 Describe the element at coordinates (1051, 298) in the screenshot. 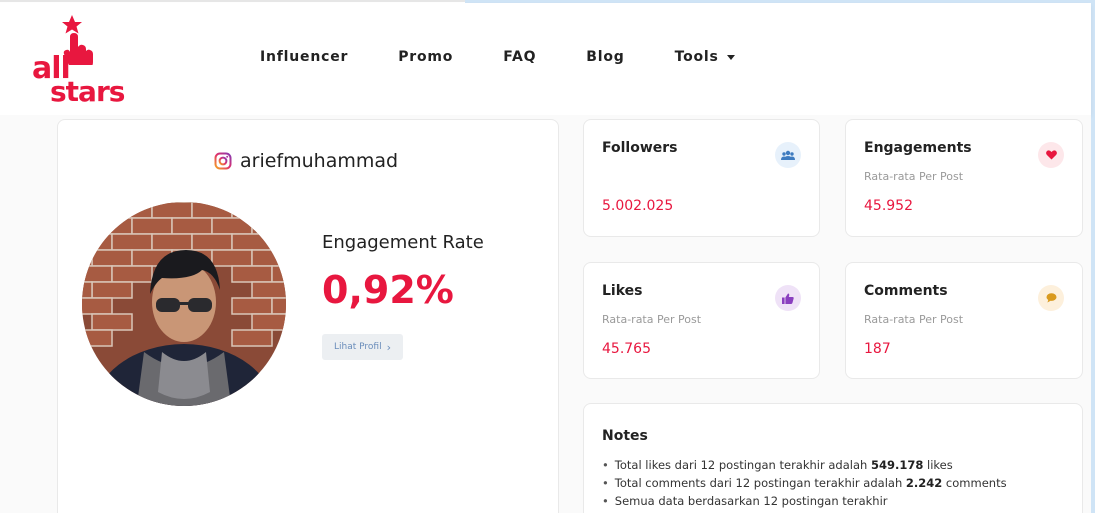

I see `comment-icon` at that location.